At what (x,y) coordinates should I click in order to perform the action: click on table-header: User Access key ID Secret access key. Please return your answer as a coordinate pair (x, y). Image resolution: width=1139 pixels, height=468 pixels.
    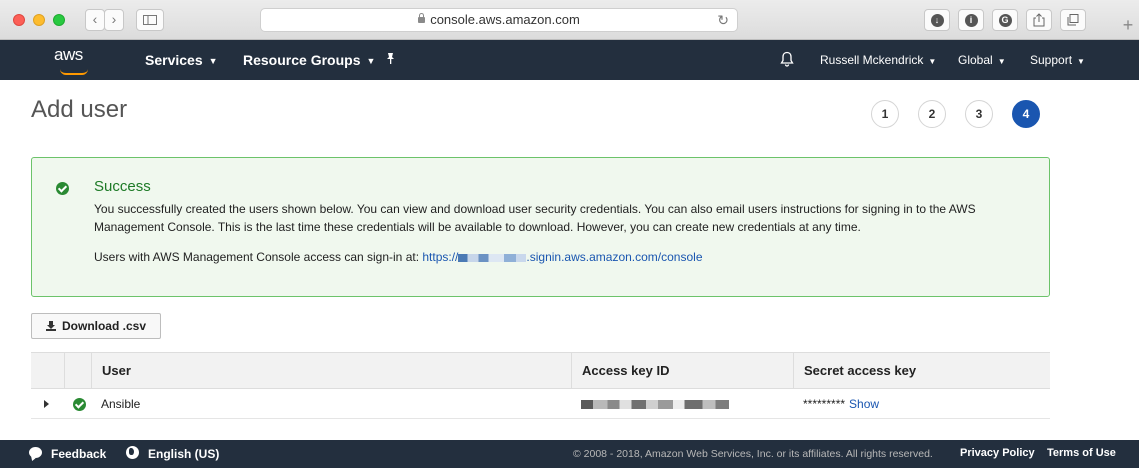
    Looking at the image, I should click on (540, 370).